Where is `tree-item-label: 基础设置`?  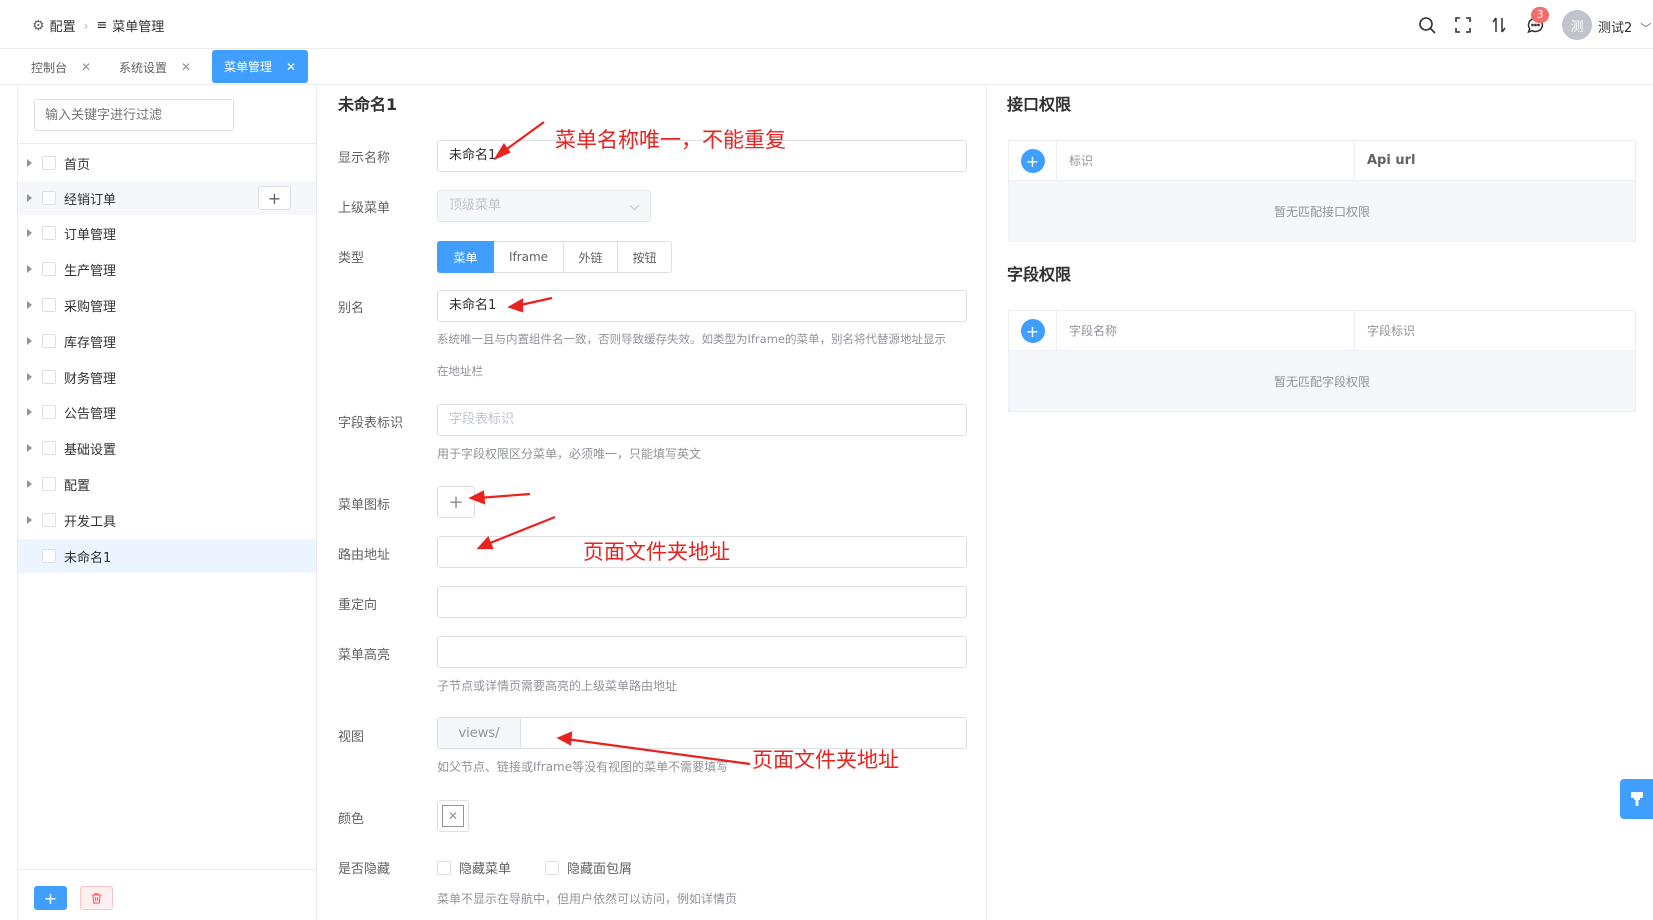 tree-item-label: 基础设置 is located at coordinates (90, 450).